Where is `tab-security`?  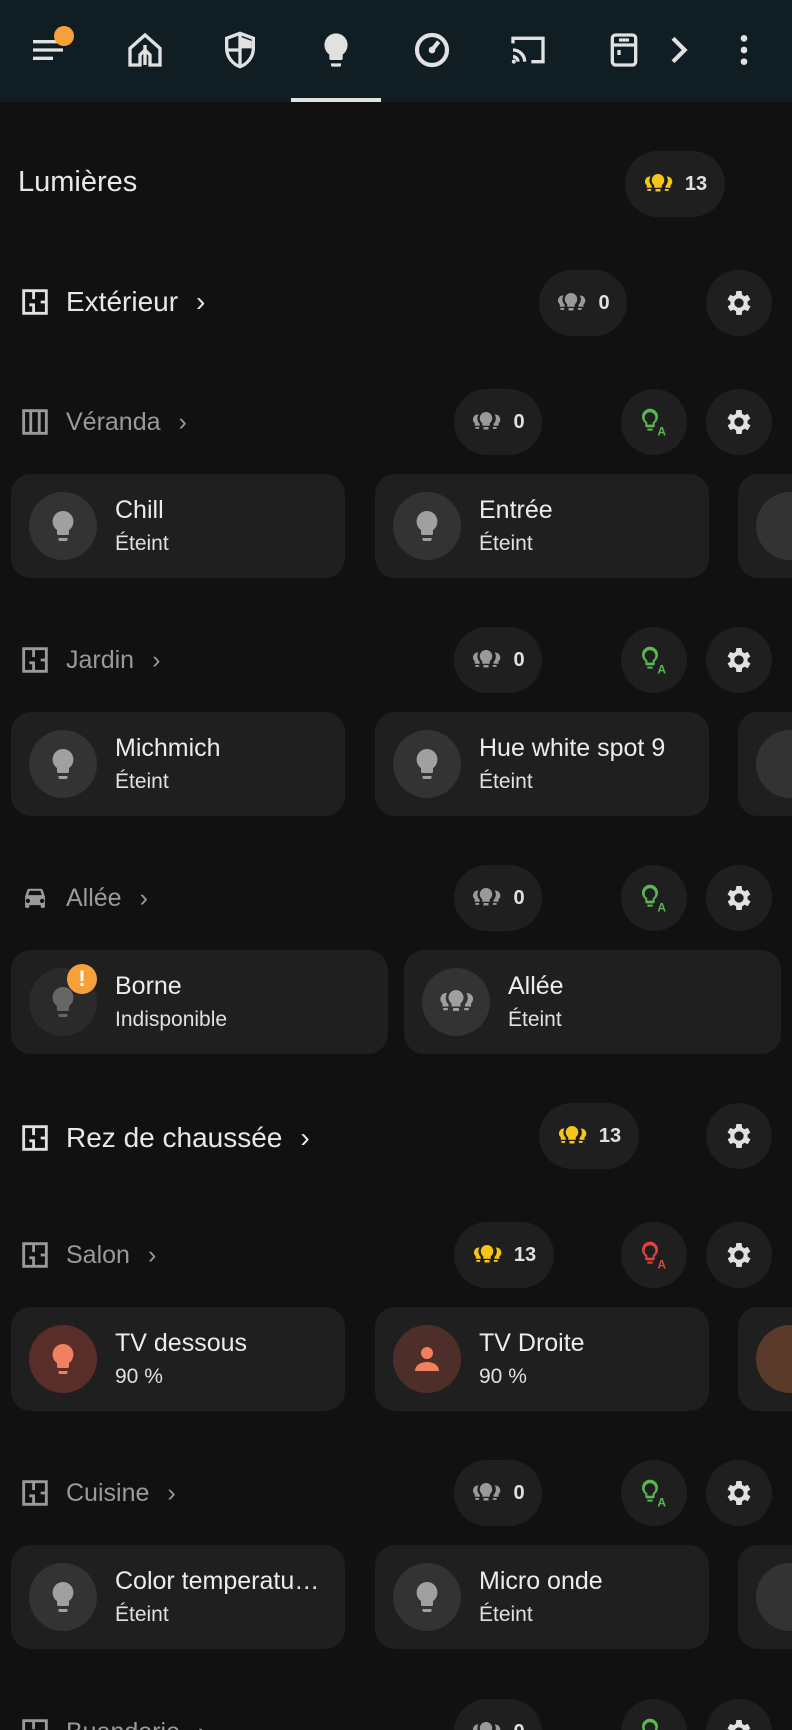 tab-security is located at coordinates (240, 50).